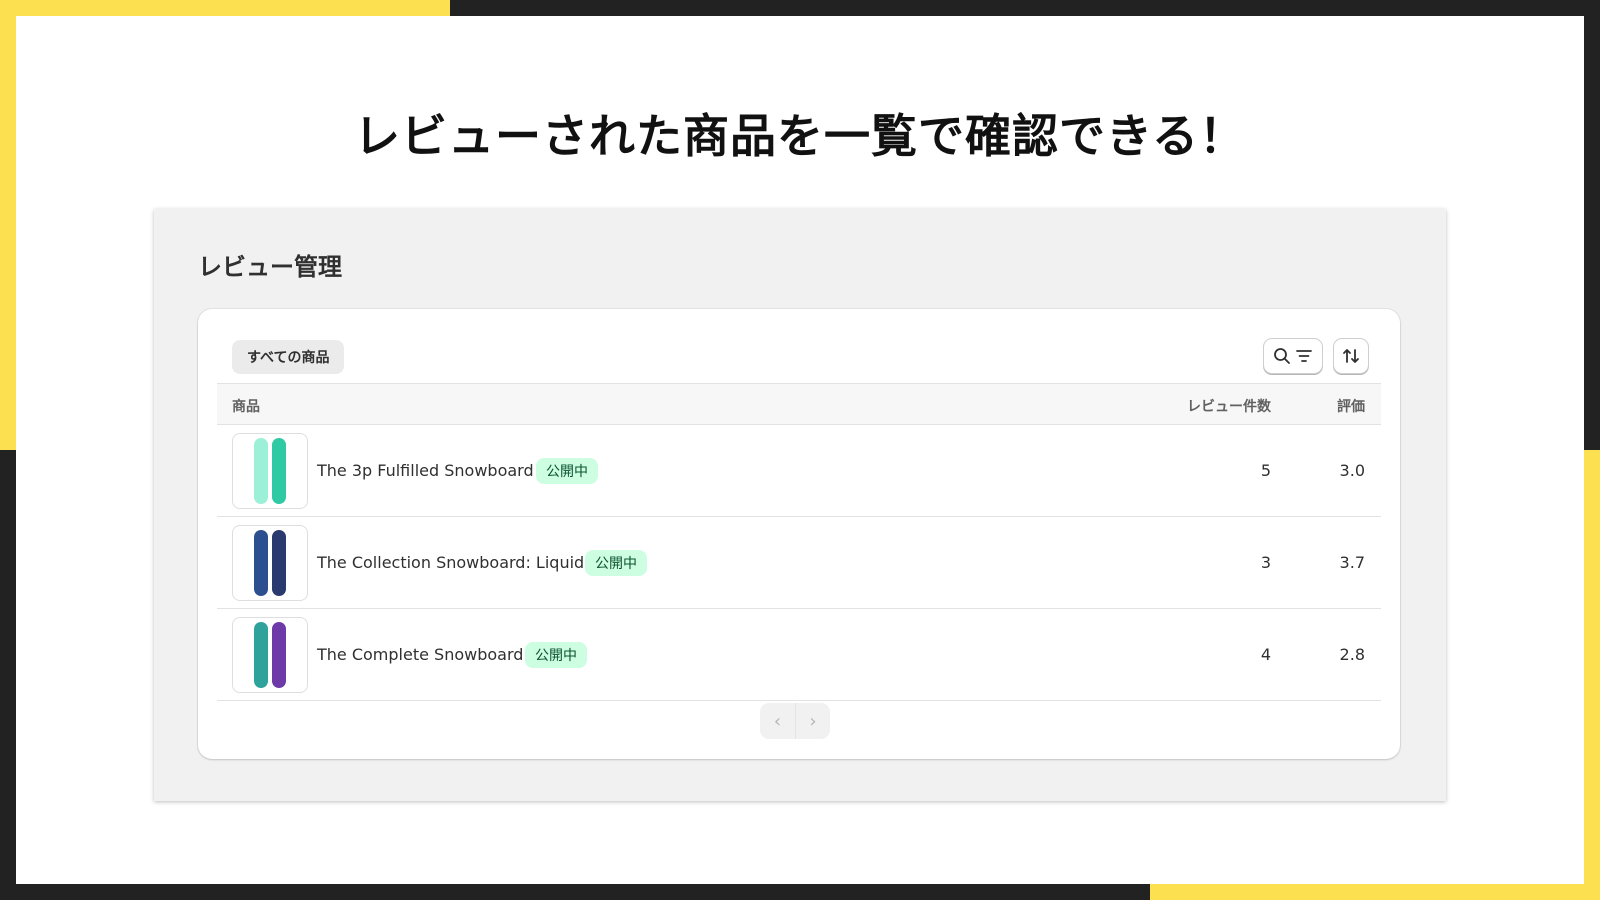 This screenshot has width=1600, height=900. What do you see at coordinates (1229, 406) in the screenshot?
I see `column-header-review-count: レビュー件数` at bounding box center [1229, 406].